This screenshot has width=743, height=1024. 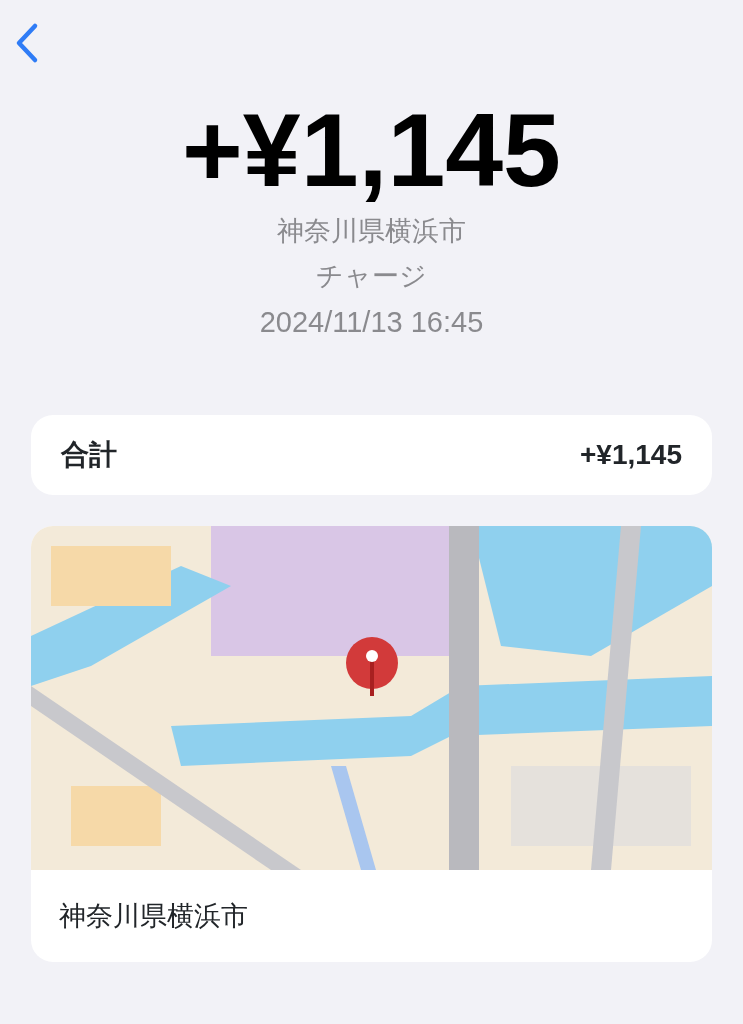 I want to click on total-value: +¥1,145, so click(x=631, y=455).